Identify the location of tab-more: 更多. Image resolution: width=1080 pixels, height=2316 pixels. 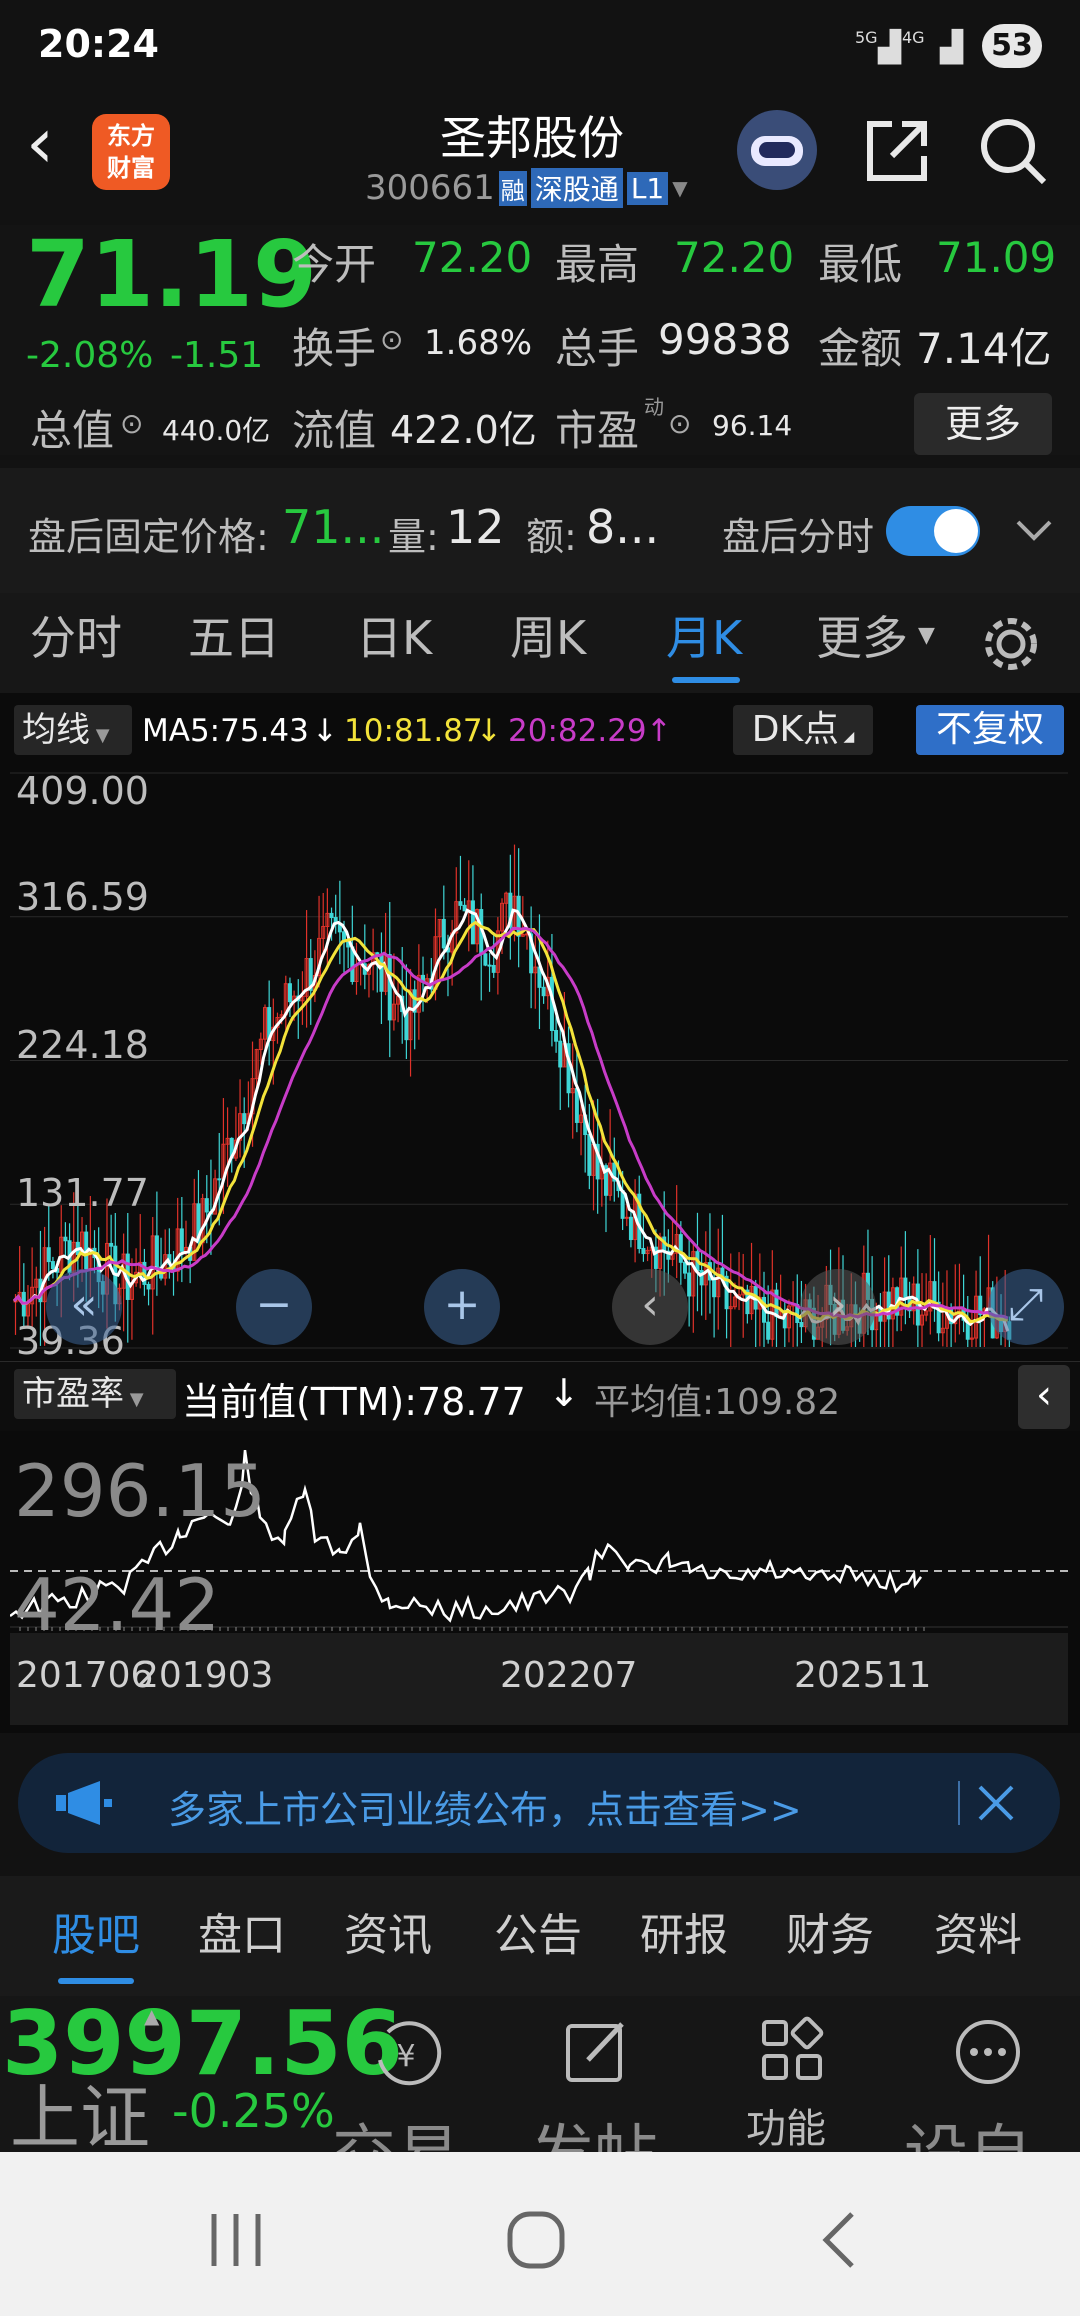
(862, 643).